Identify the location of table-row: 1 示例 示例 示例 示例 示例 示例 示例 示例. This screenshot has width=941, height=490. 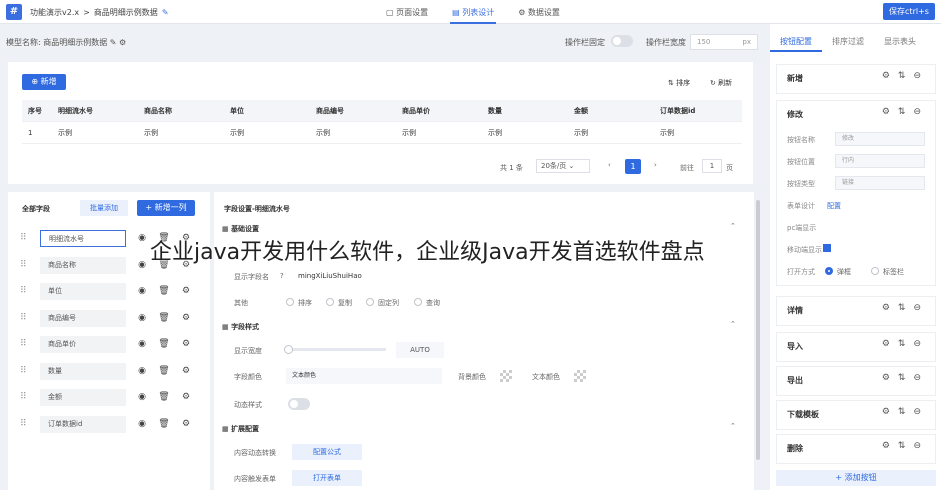
(382, 133).